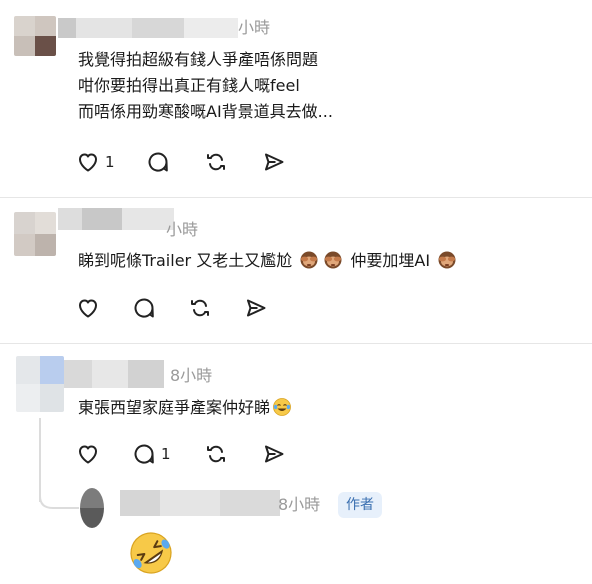 Image resolution: width=592 pixels, height=584 pixels. What do you see at coordinates (174, 407) in the screenshot?
I see `comment-text-part: 東張西望家庭爭產案仲好睇` at bounding box center [174, 407].